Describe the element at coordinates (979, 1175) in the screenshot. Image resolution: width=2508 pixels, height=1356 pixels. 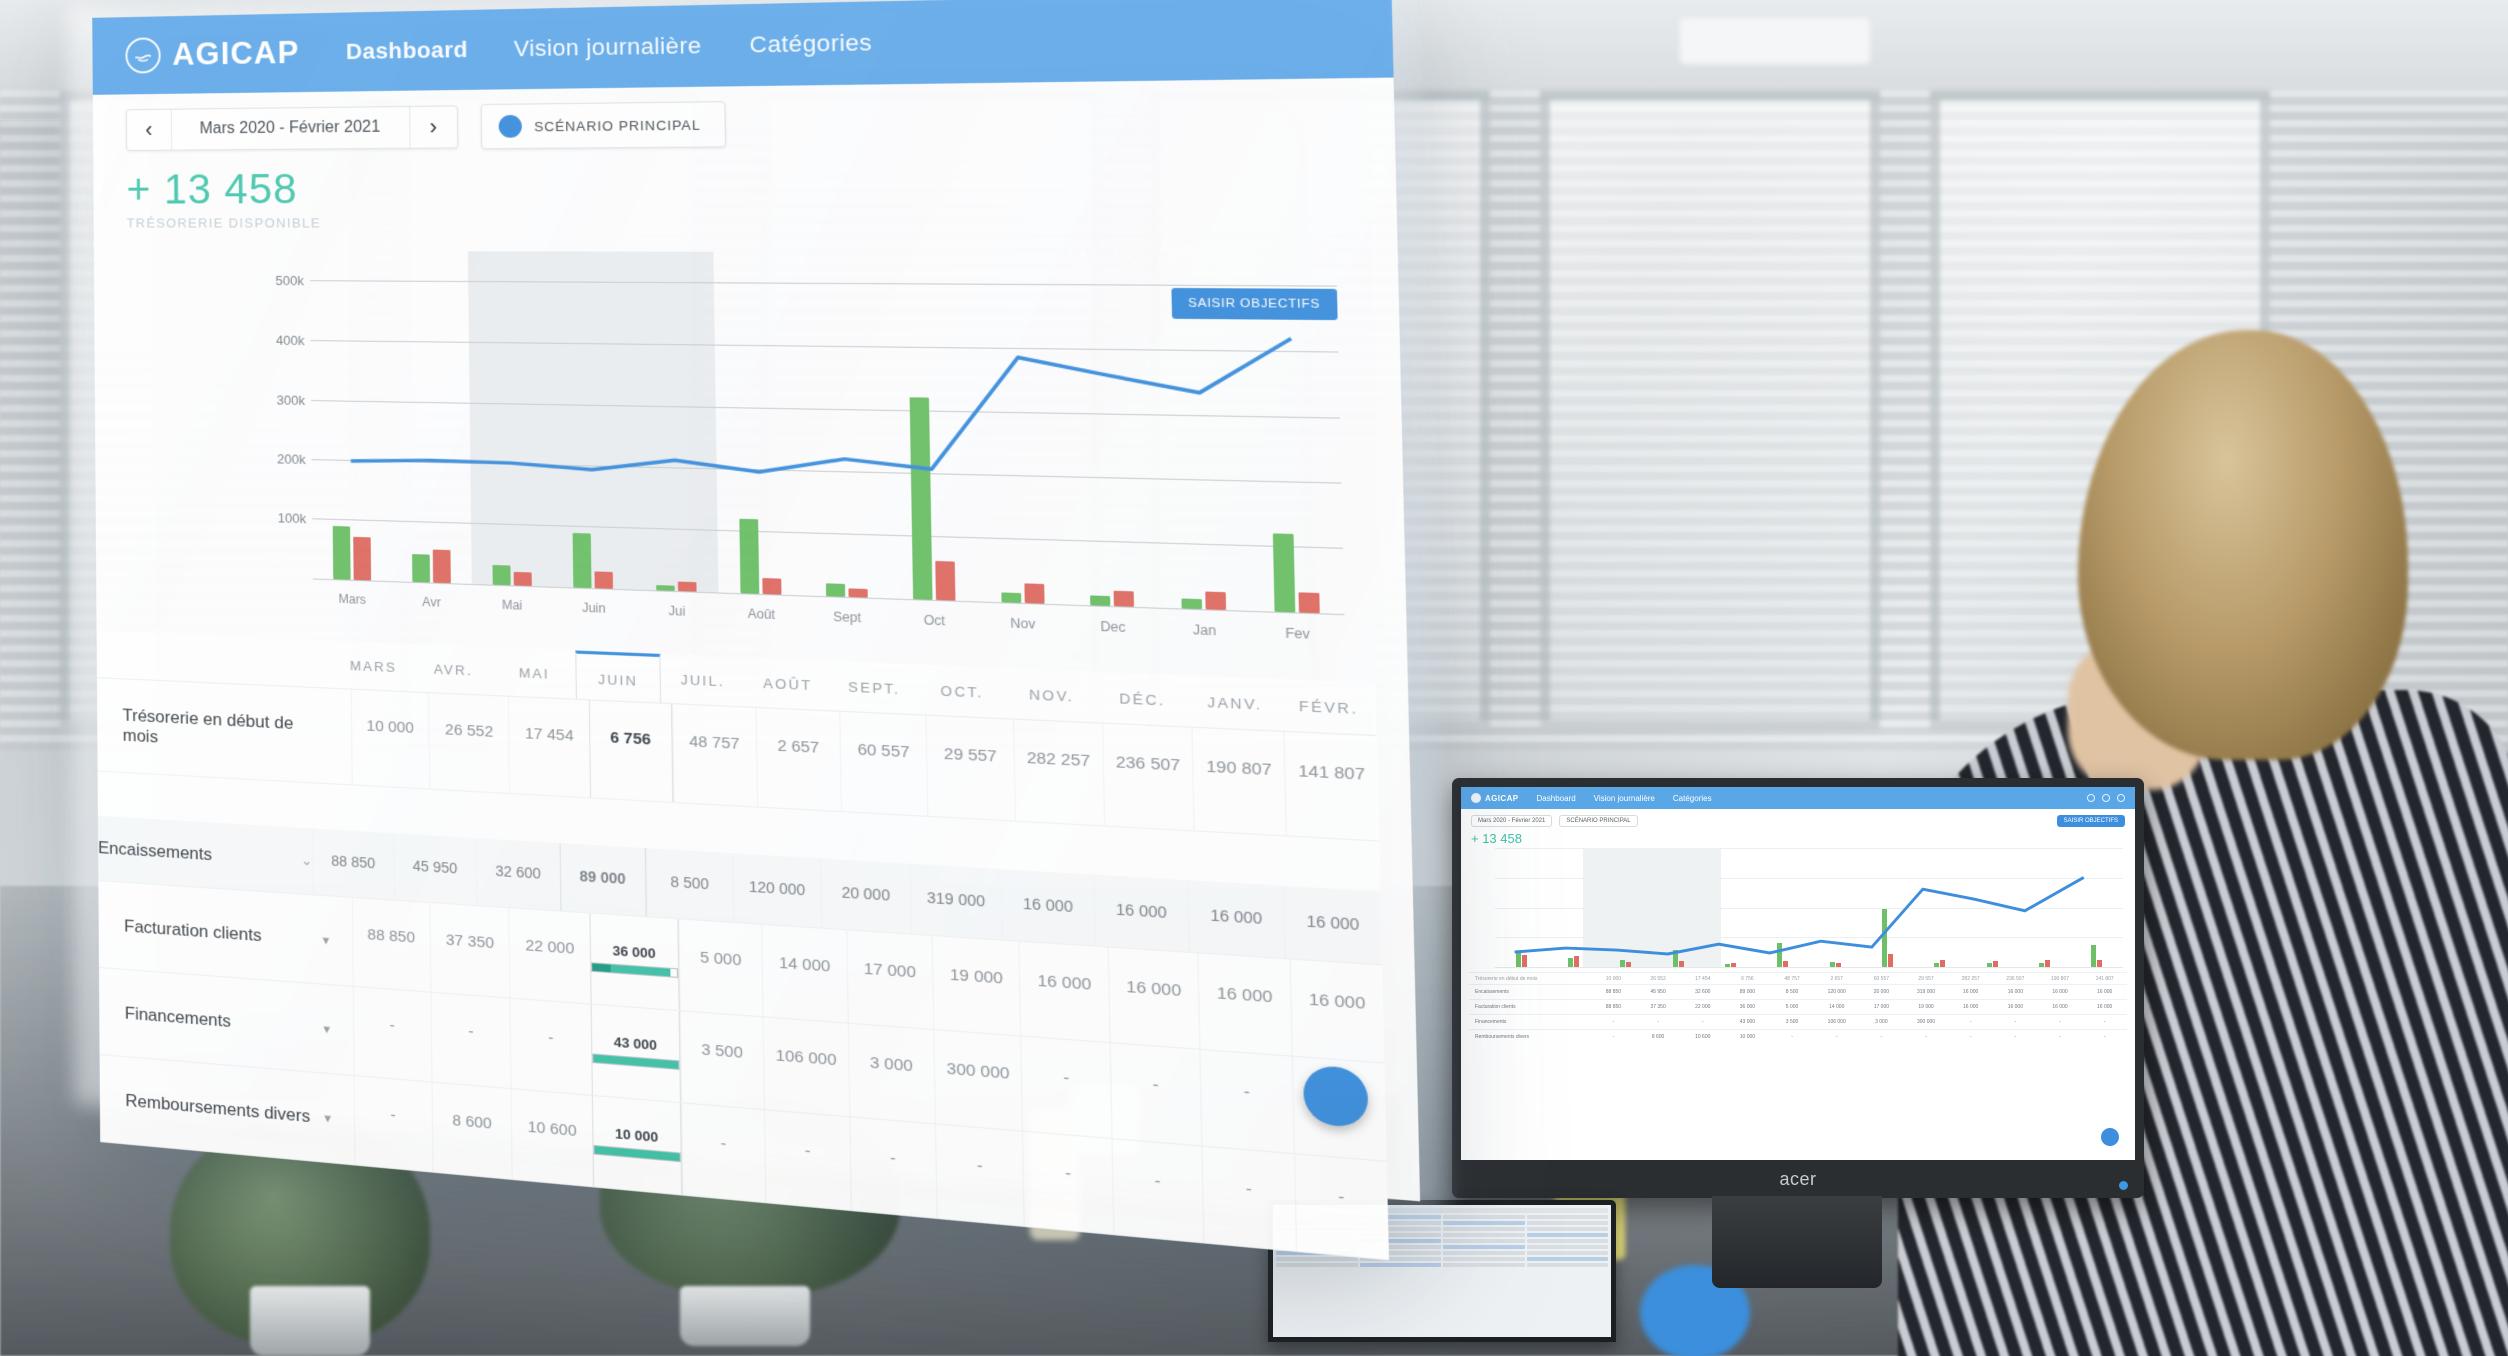
I see `cell-oct: -` at that location.